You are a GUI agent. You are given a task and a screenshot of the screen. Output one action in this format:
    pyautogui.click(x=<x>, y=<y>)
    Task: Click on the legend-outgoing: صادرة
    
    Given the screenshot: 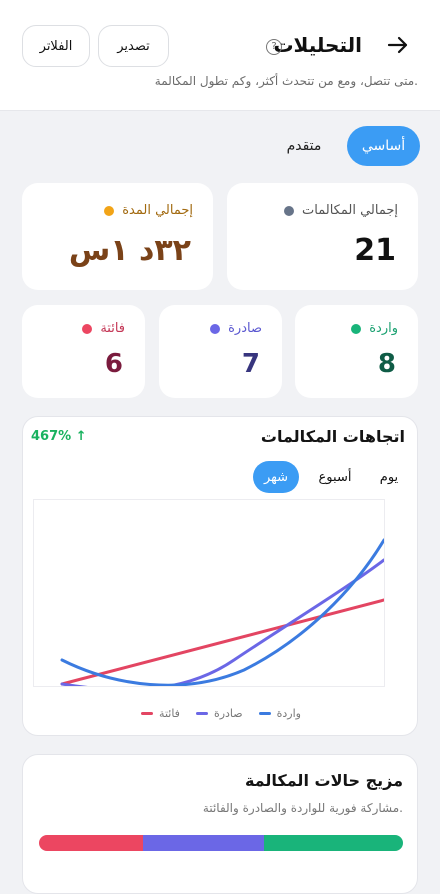 What is the action you would take?
    pyautogui.click(x=219, y=713)
    